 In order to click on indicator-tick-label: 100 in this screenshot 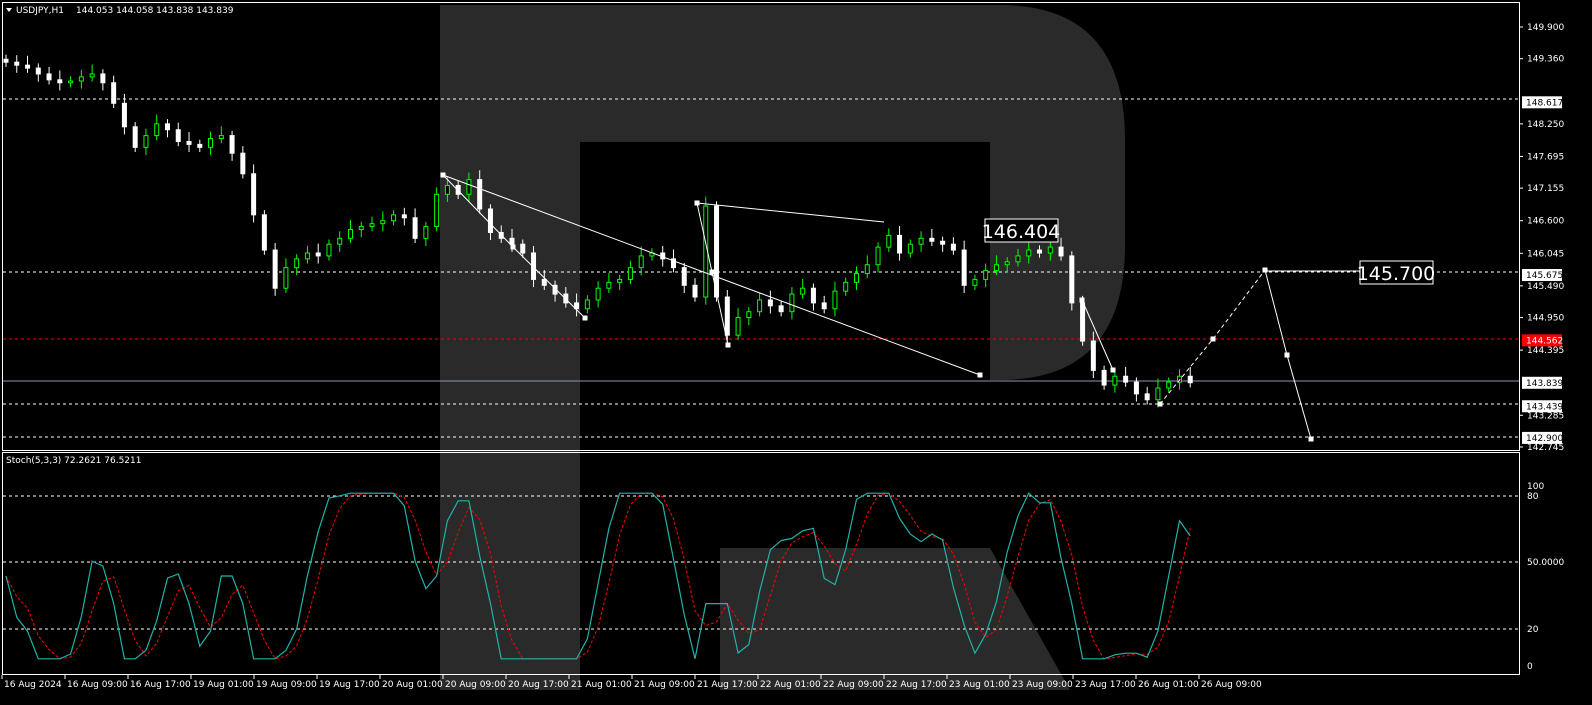, I will do `click(1535, 487)`.